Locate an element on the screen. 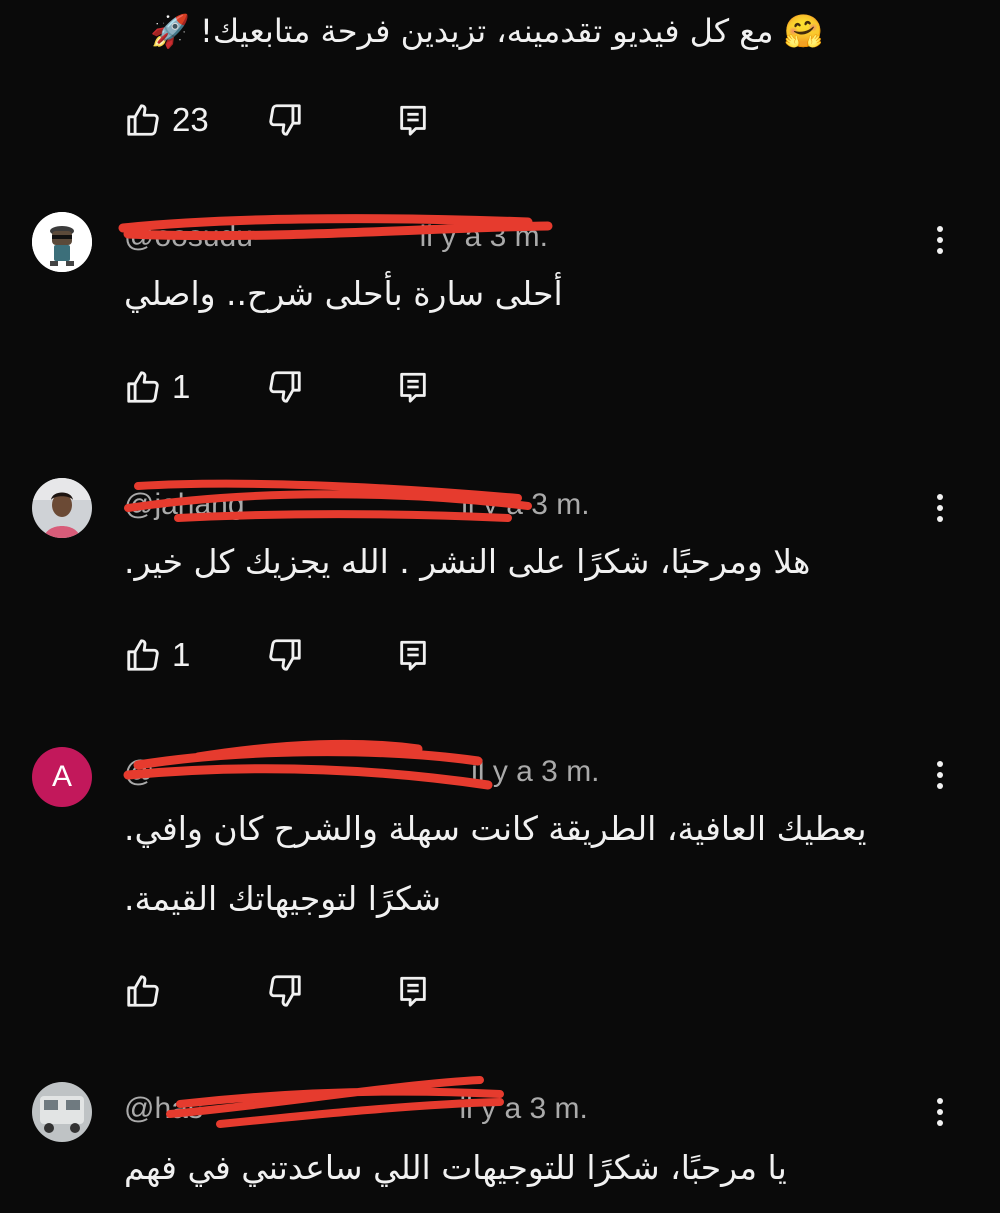 The width and height of the screenshot is (1000, 1213). comment-author: @oosudu is located at coordinates (188, 236).